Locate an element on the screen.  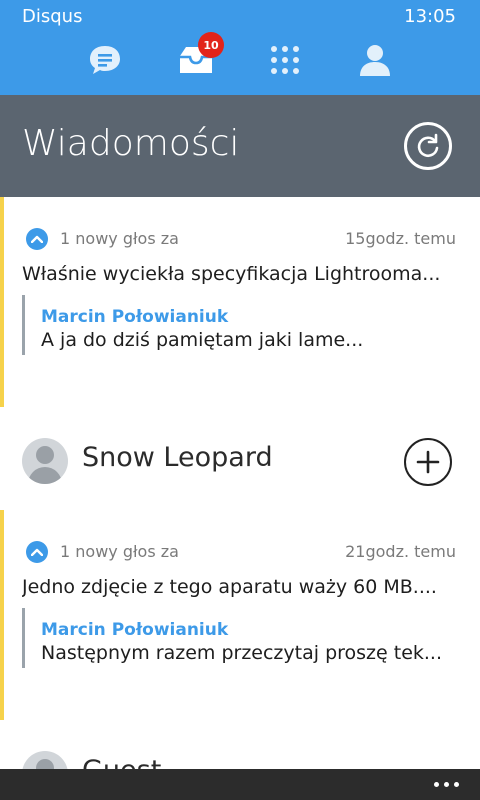
chat-bubble-icon is located at coordinates (105, 60).